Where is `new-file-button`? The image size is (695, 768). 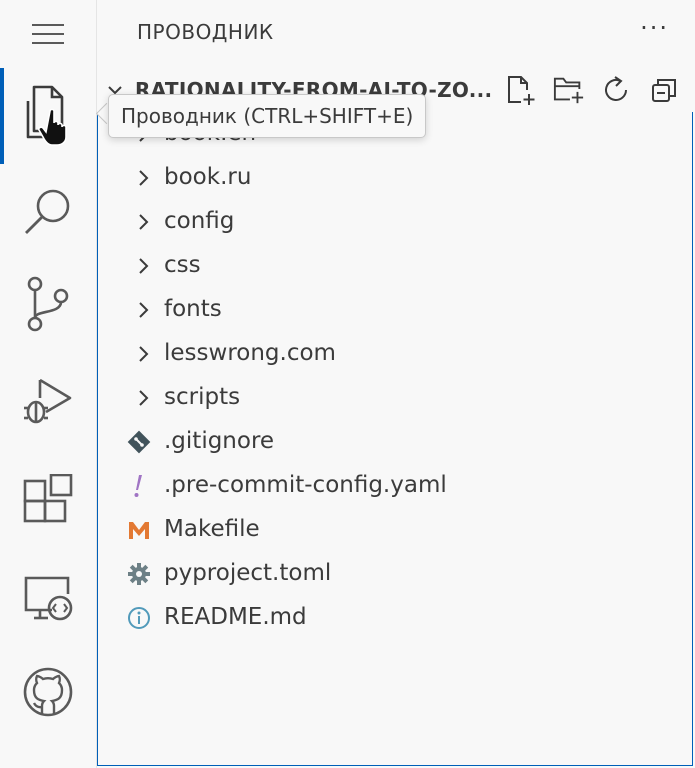
new-file-button is located at coordinates (521, 90).